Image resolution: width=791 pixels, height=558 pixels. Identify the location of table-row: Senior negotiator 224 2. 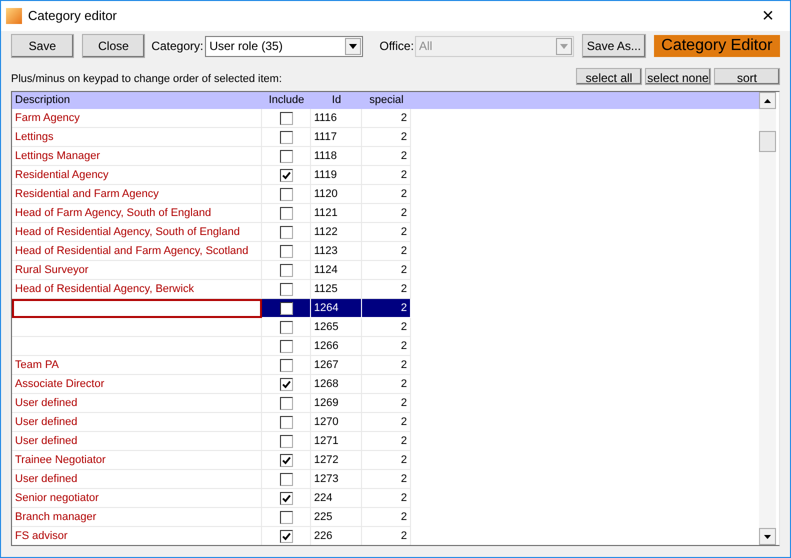
(385, 498).